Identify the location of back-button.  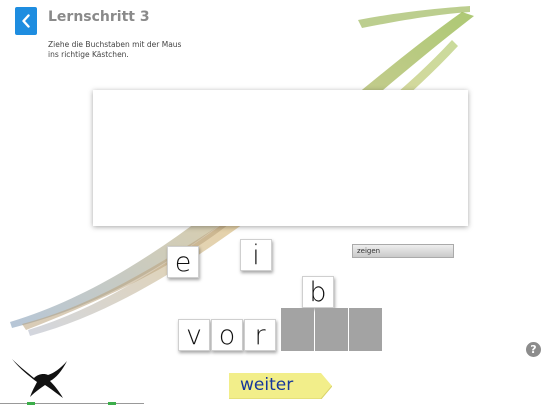
(26, 21).